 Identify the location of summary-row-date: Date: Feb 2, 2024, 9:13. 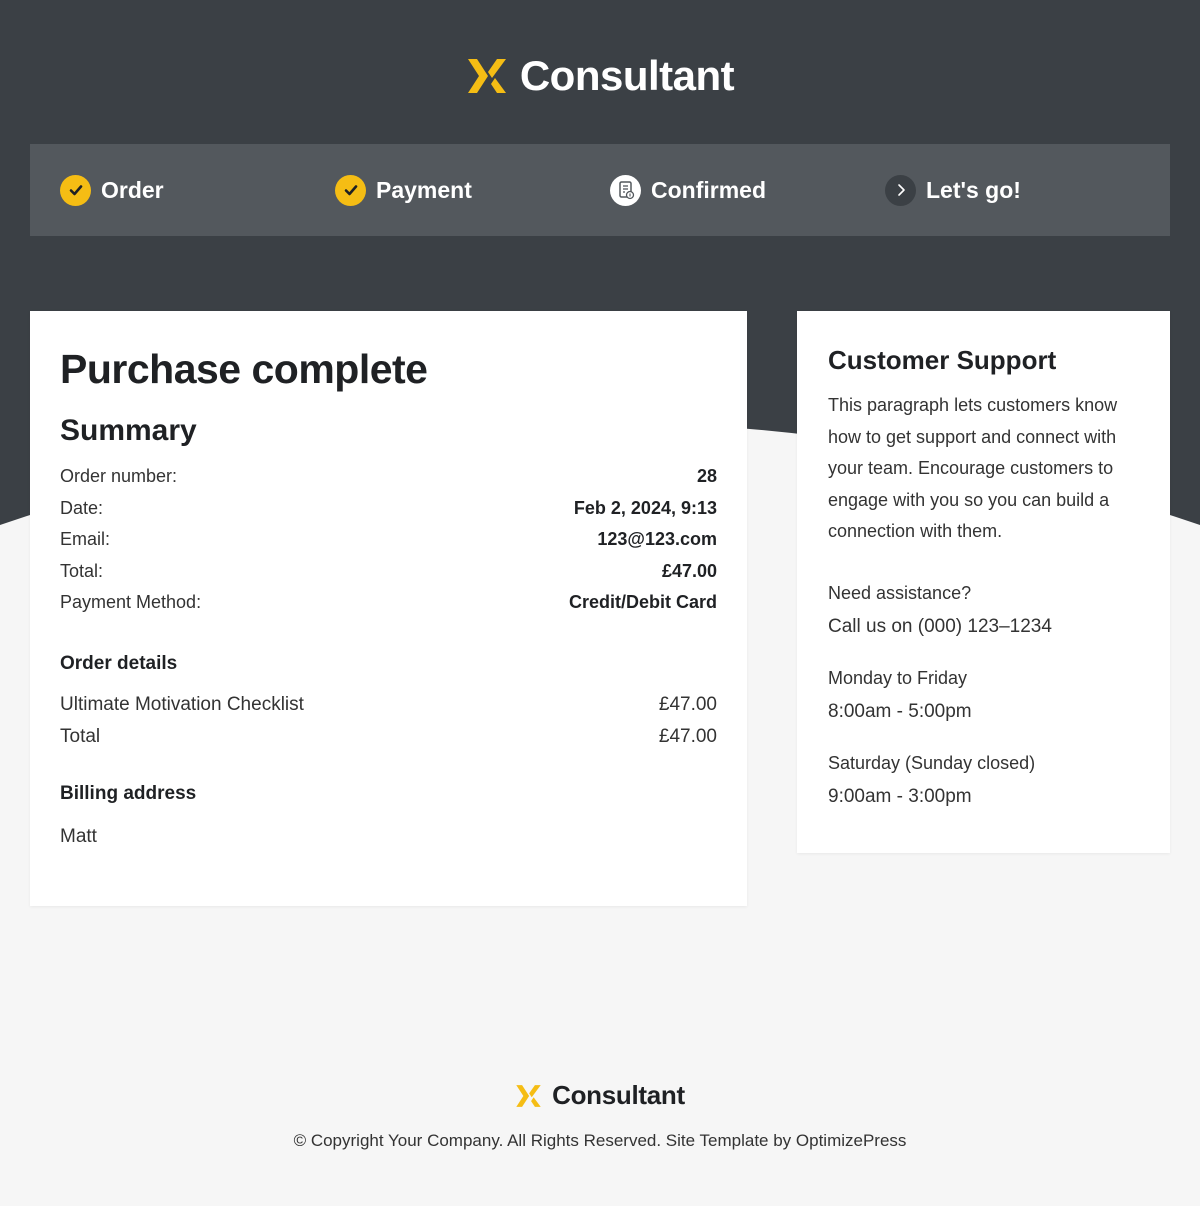
(388, 509).